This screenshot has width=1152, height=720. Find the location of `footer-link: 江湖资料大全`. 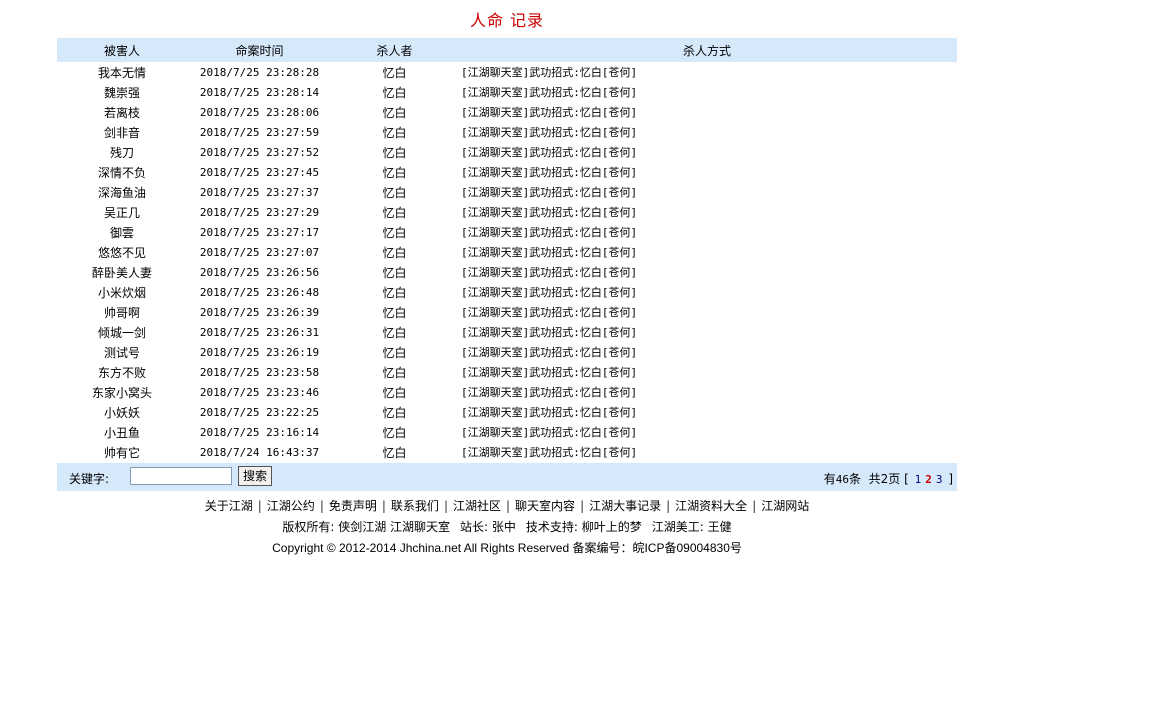

footer-link: 江湖资料大全 is located at coordinates (711, 506).